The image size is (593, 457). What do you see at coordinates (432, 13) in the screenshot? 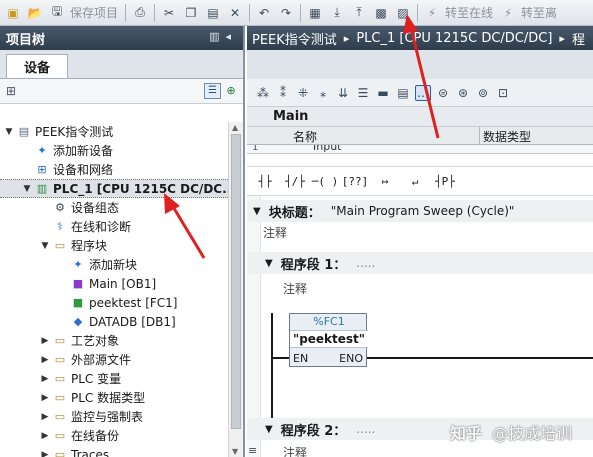
I see `go-online-icon: ⚡` at bounding box center [432, 13].